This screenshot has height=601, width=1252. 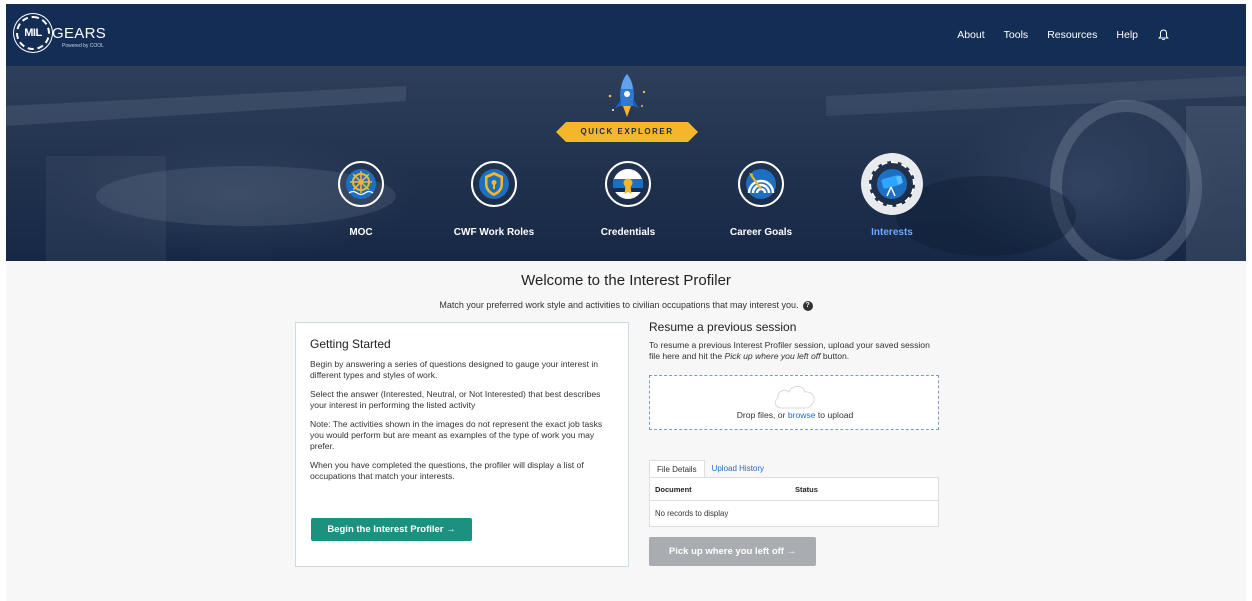 What do you see at coordinates (834, 415) in the screenshot?
I see `dropzone-text-after: to upload` at bounding box center [834, 415].